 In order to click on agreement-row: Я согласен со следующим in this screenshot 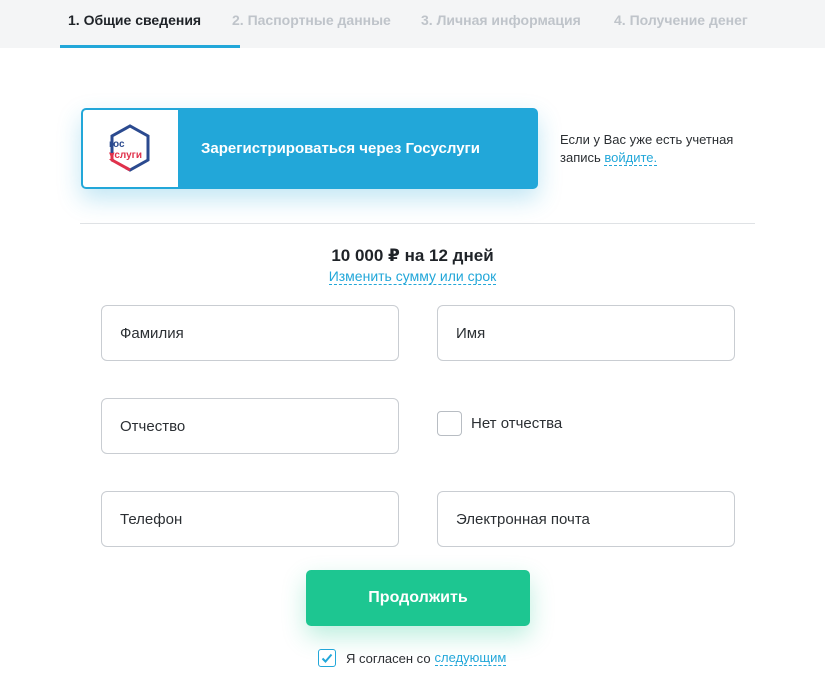, I will do `click(412, 658)`.